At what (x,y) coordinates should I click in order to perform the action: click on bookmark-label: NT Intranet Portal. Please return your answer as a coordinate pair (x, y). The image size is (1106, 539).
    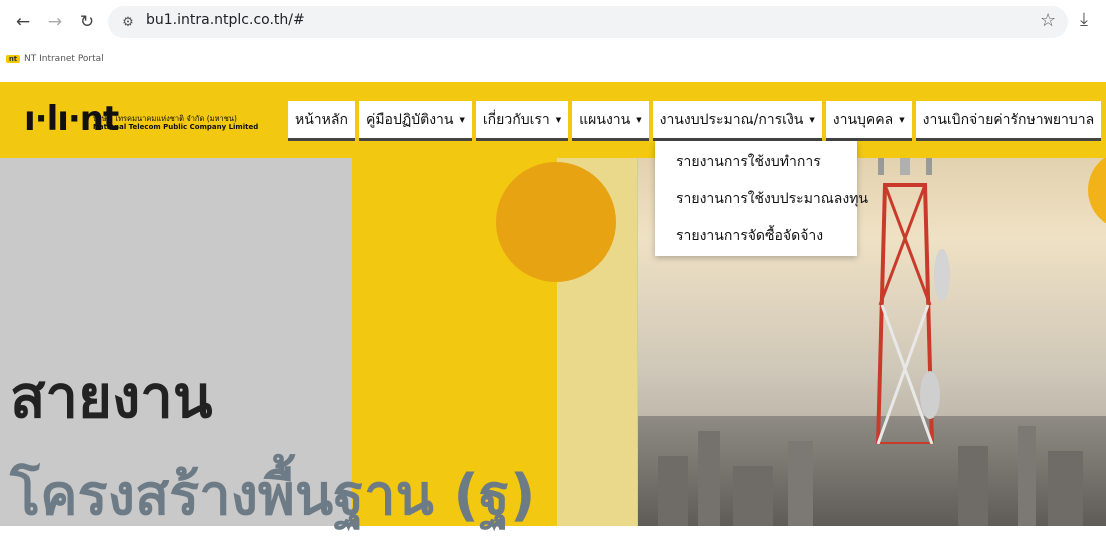
    Looking at the image, I should click on (64, 59).